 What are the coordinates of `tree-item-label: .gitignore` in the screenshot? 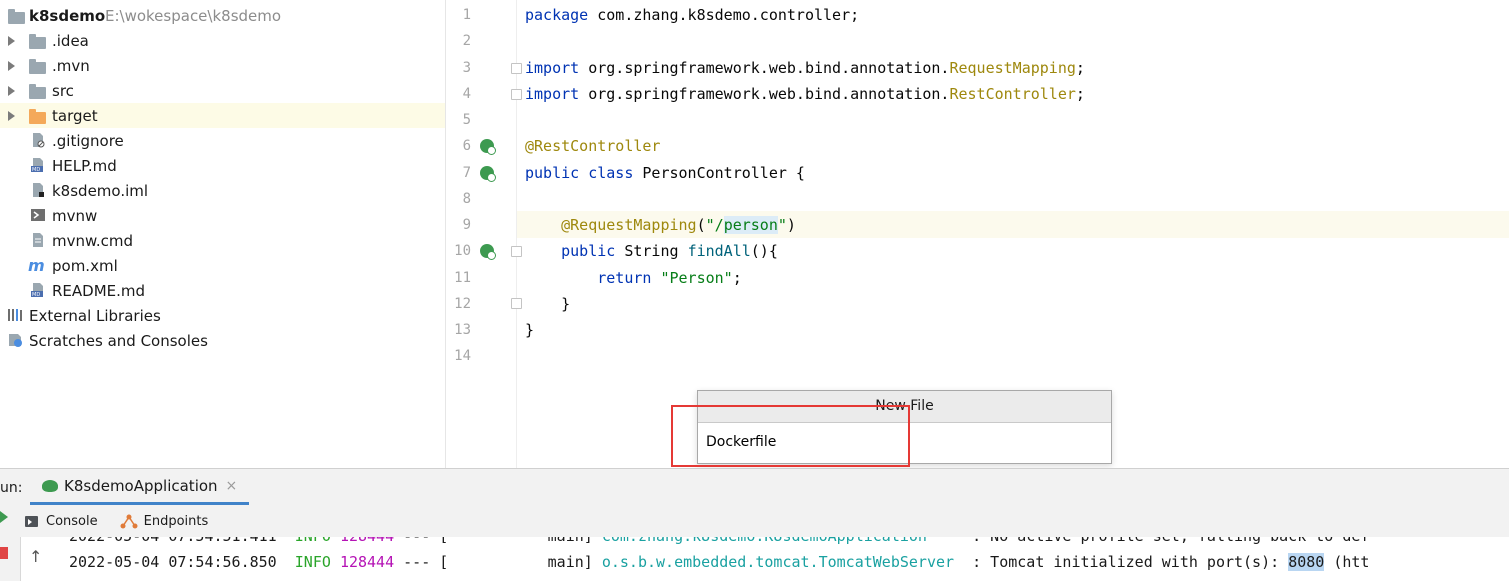 It's located at (88, 140).